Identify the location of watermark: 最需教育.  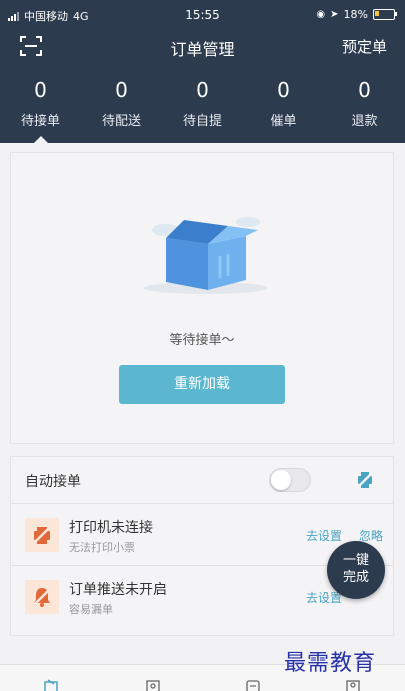
(330, 663).